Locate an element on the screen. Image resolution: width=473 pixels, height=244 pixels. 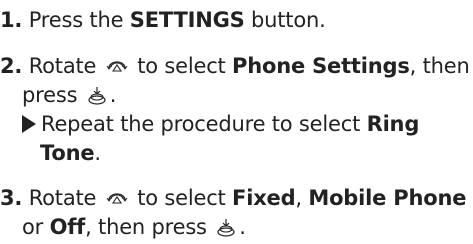
step-2: 2. Rotate to select Phone Settings, then is located at coordinates (235, 66).